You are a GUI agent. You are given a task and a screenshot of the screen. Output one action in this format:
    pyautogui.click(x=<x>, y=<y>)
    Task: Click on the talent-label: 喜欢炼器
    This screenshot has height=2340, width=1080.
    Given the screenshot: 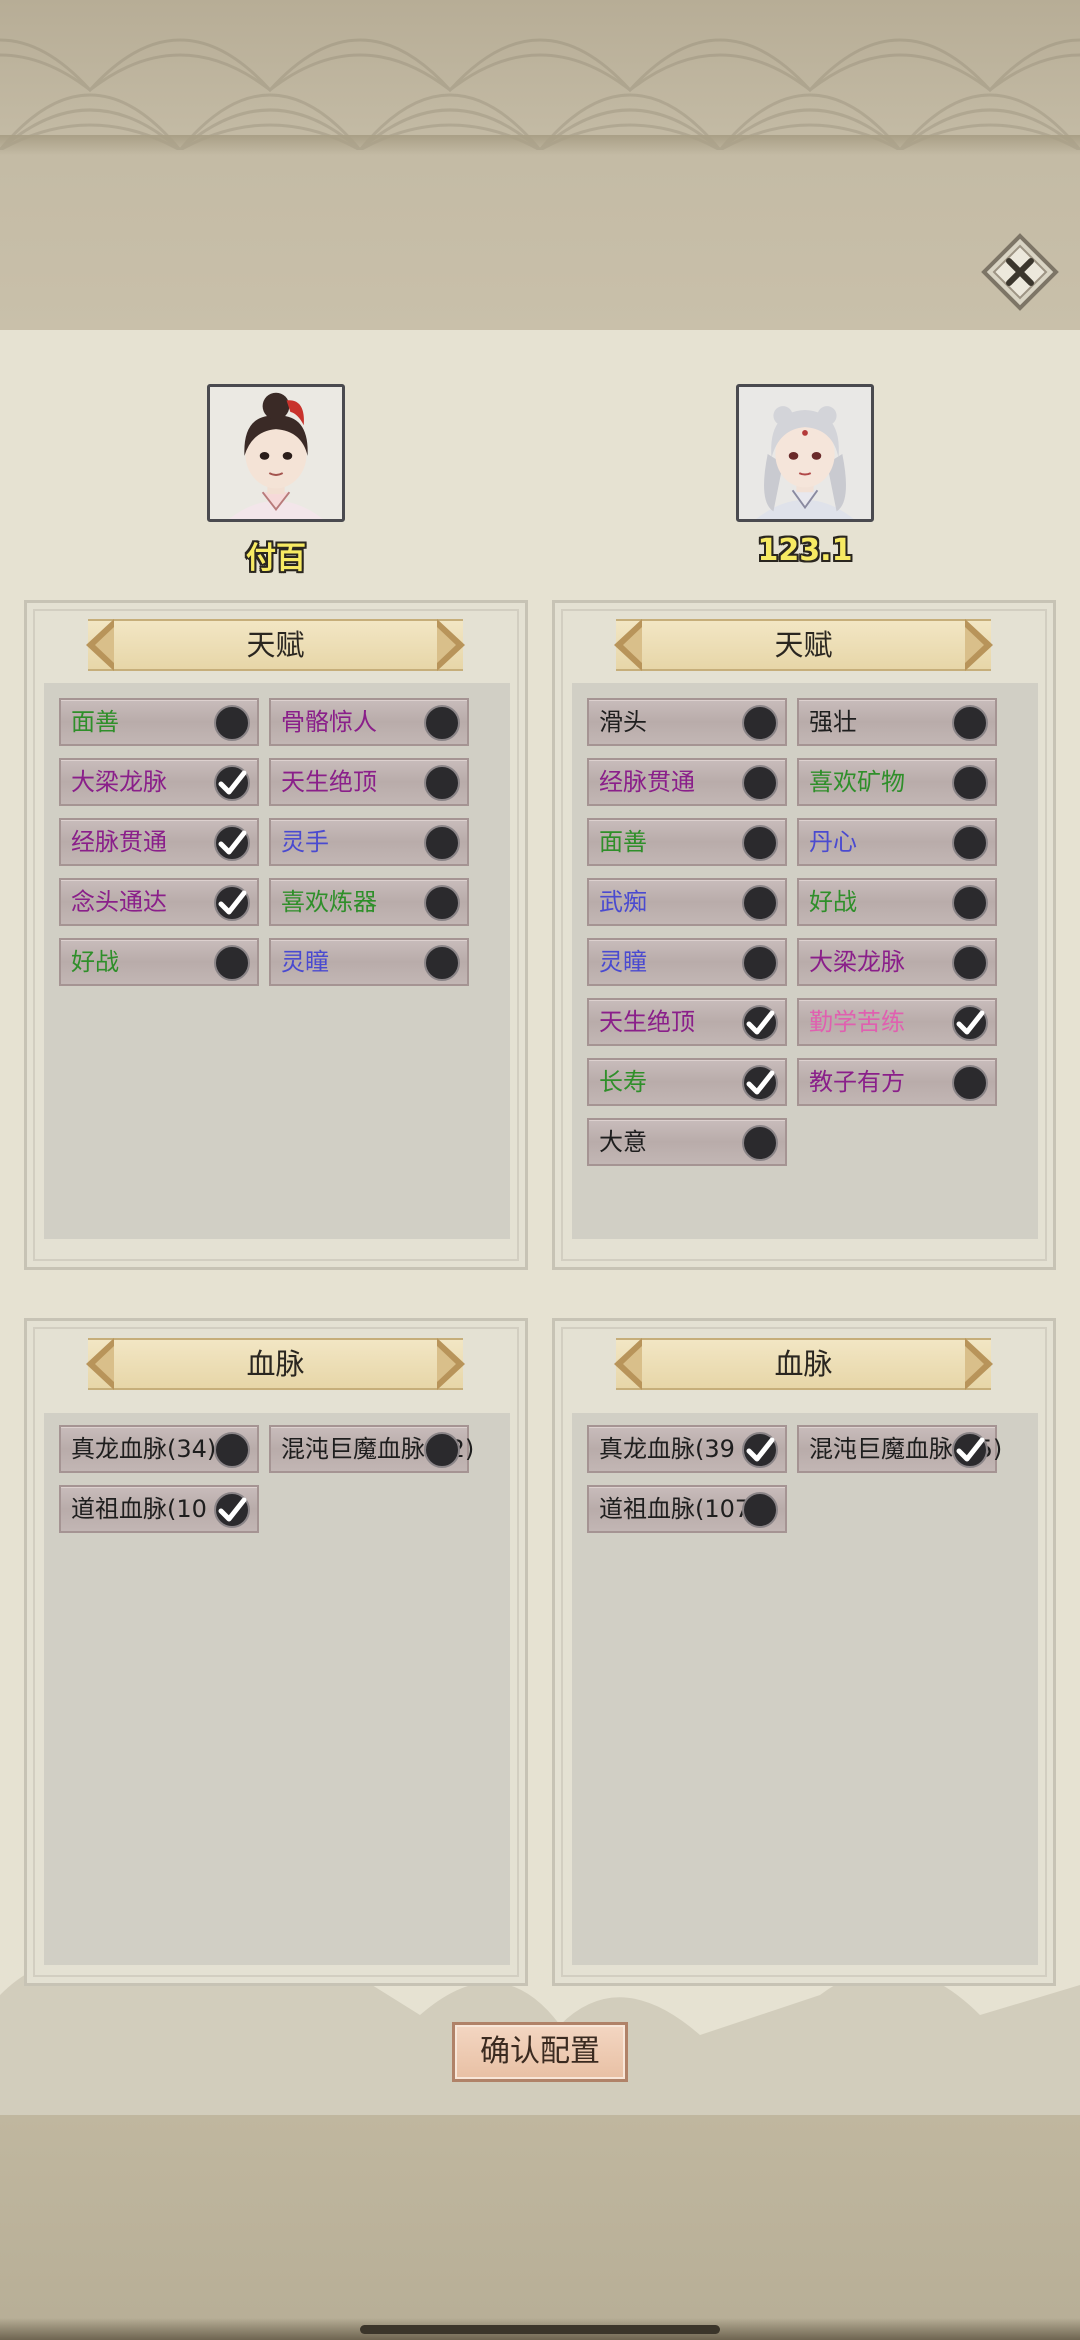 What is the action you would take?
    pyautogui.click(x=329, y=902)
    